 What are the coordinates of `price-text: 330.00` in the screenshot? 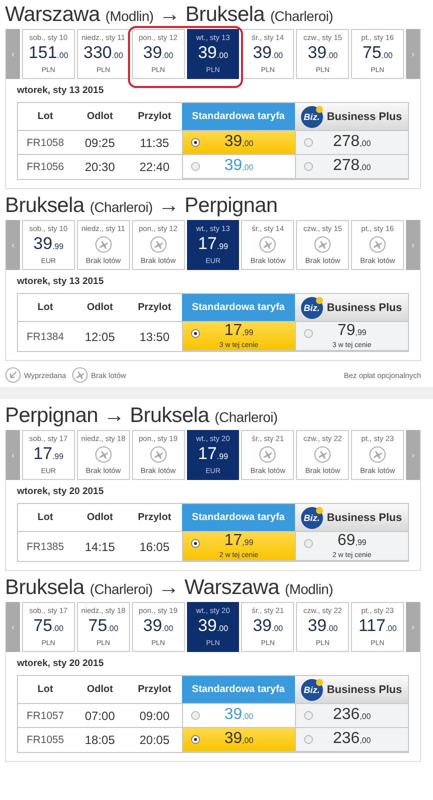 It's located at (104, 54).